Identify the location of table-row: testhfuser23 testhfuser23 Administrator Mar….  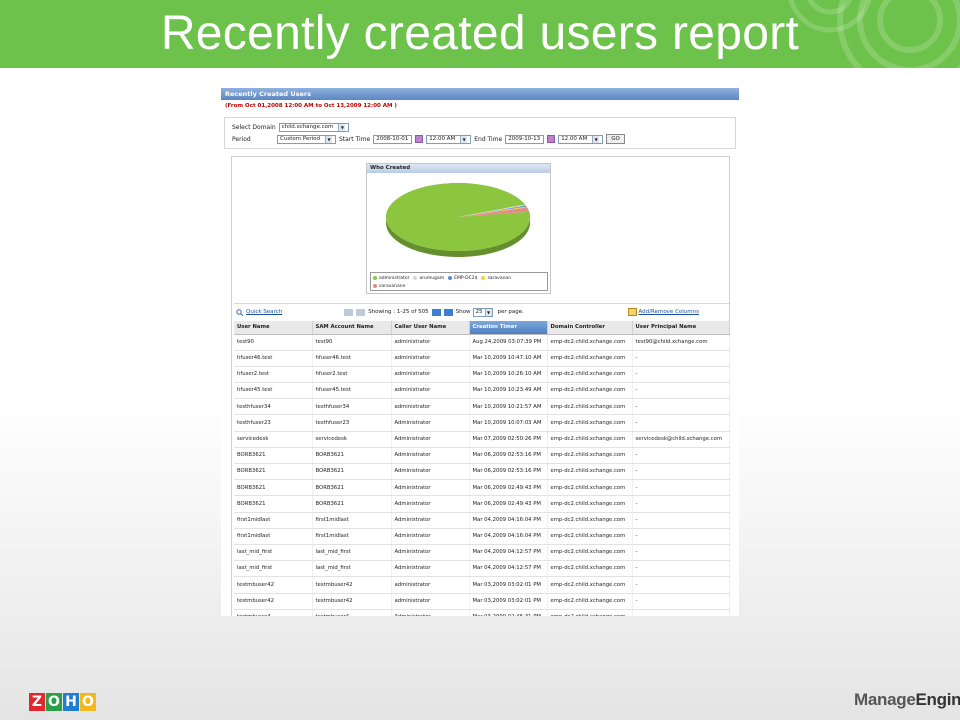
(482, 423).